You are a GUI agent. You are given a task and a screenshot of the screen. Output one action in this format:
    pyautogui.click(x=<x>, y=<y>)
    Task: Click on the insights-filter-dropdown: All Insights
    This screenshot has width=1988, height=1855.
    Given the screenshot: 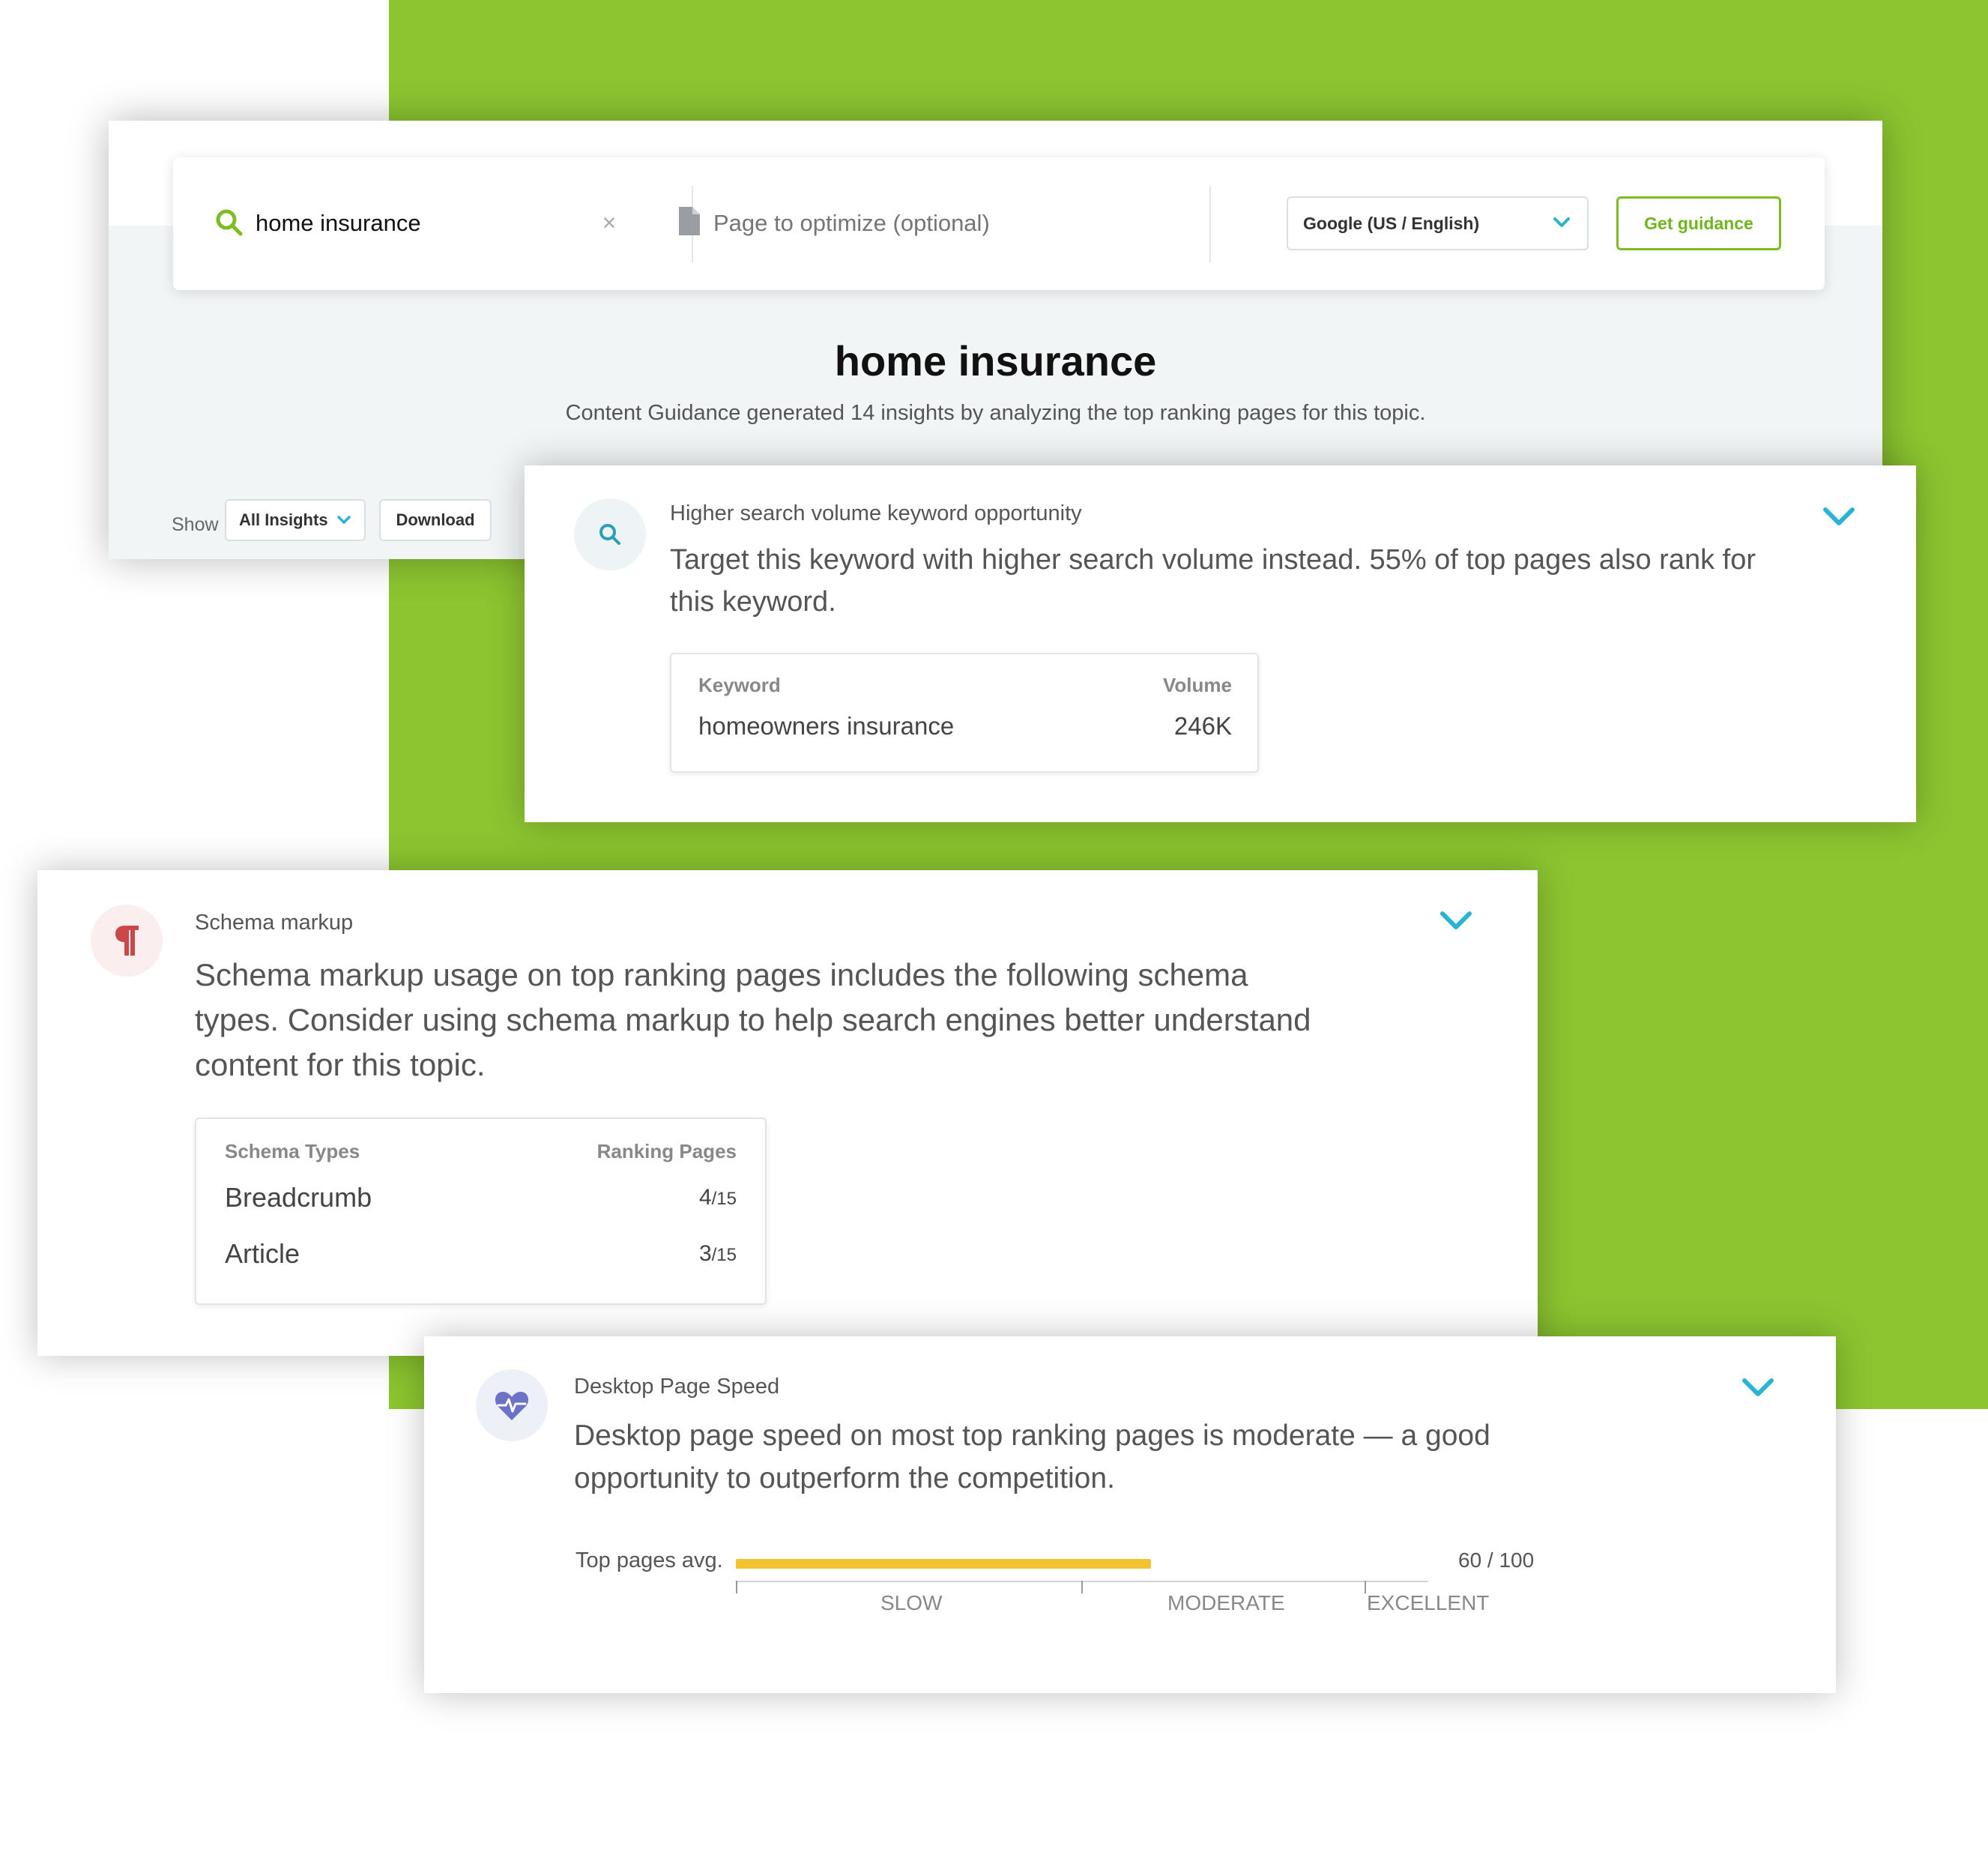 What is the action you would take?
    pyautogui.click(x=295, y=520)
    